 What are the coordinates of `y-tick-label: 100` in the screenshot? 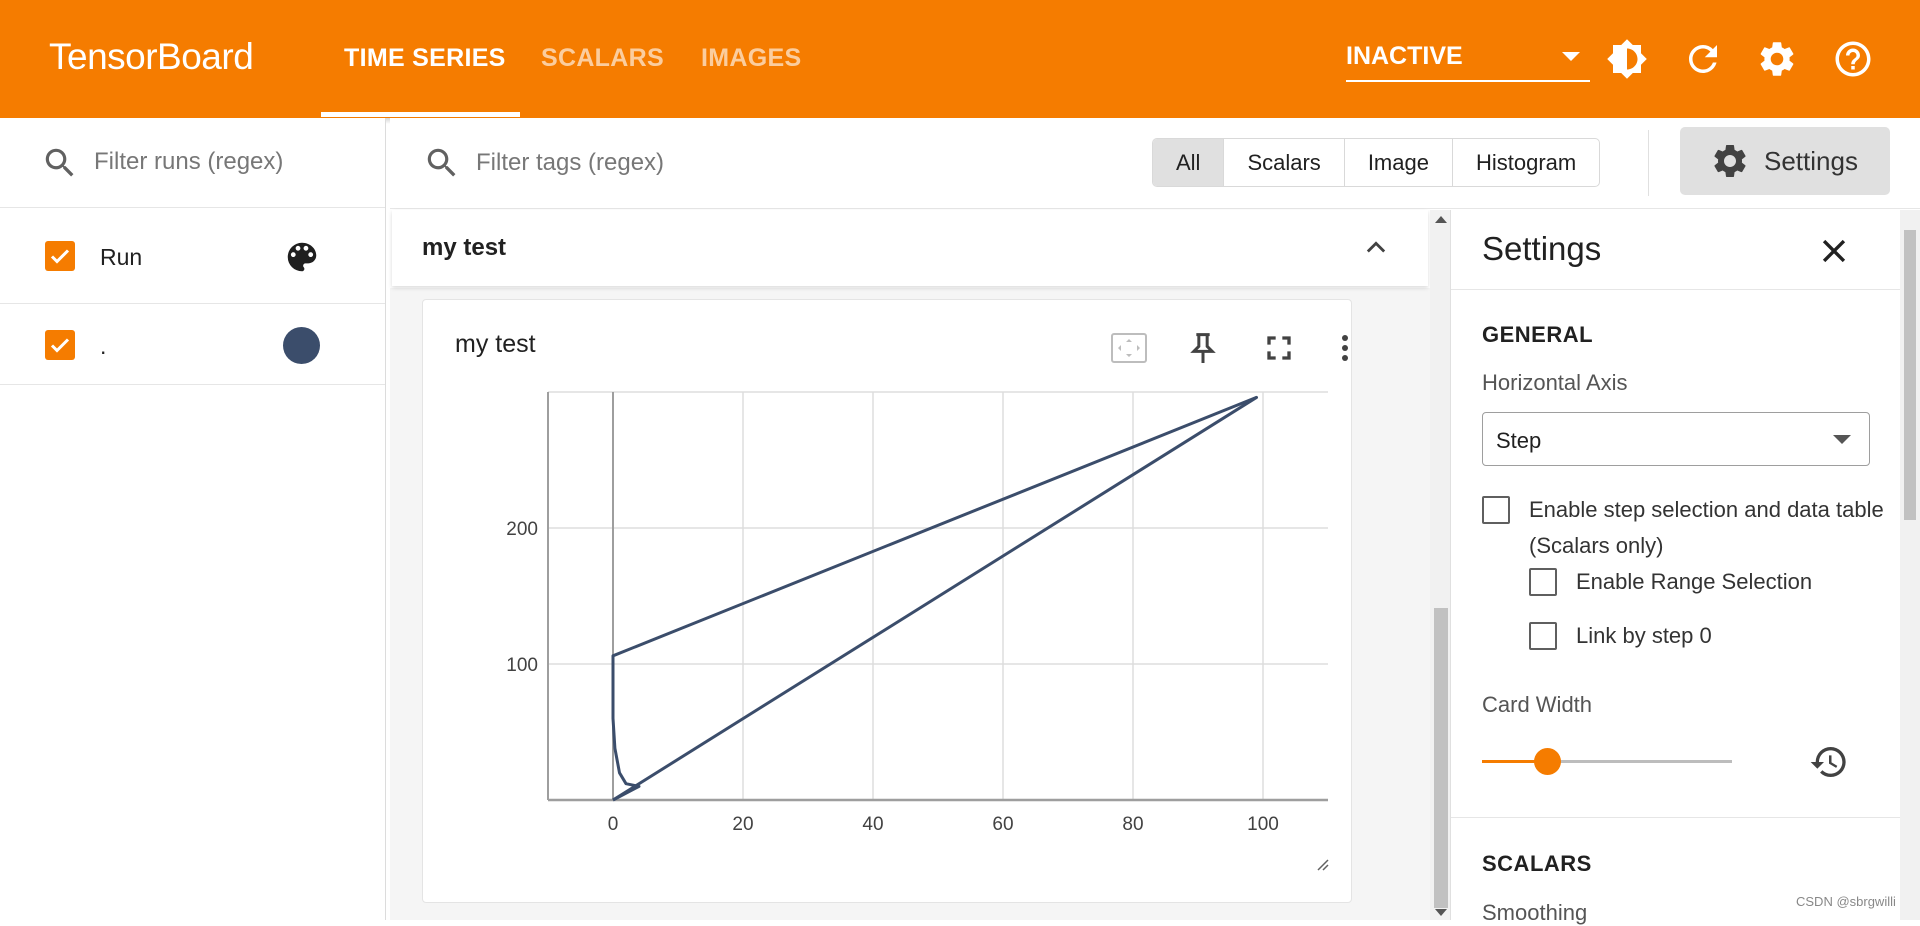 It's located at (522, 665).